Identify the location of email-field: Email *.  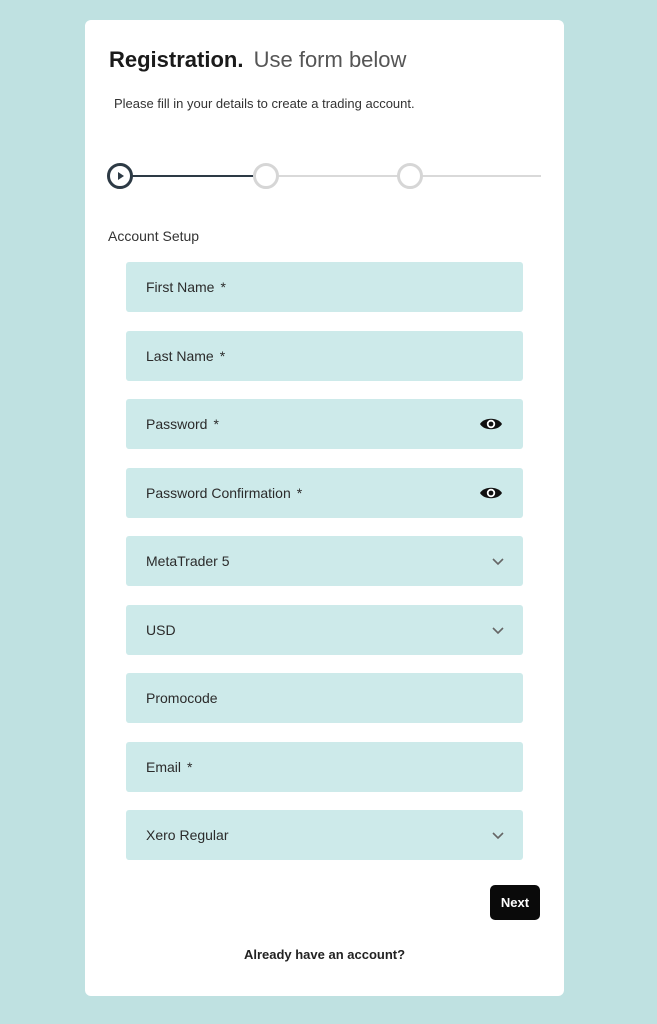
(324, 766).